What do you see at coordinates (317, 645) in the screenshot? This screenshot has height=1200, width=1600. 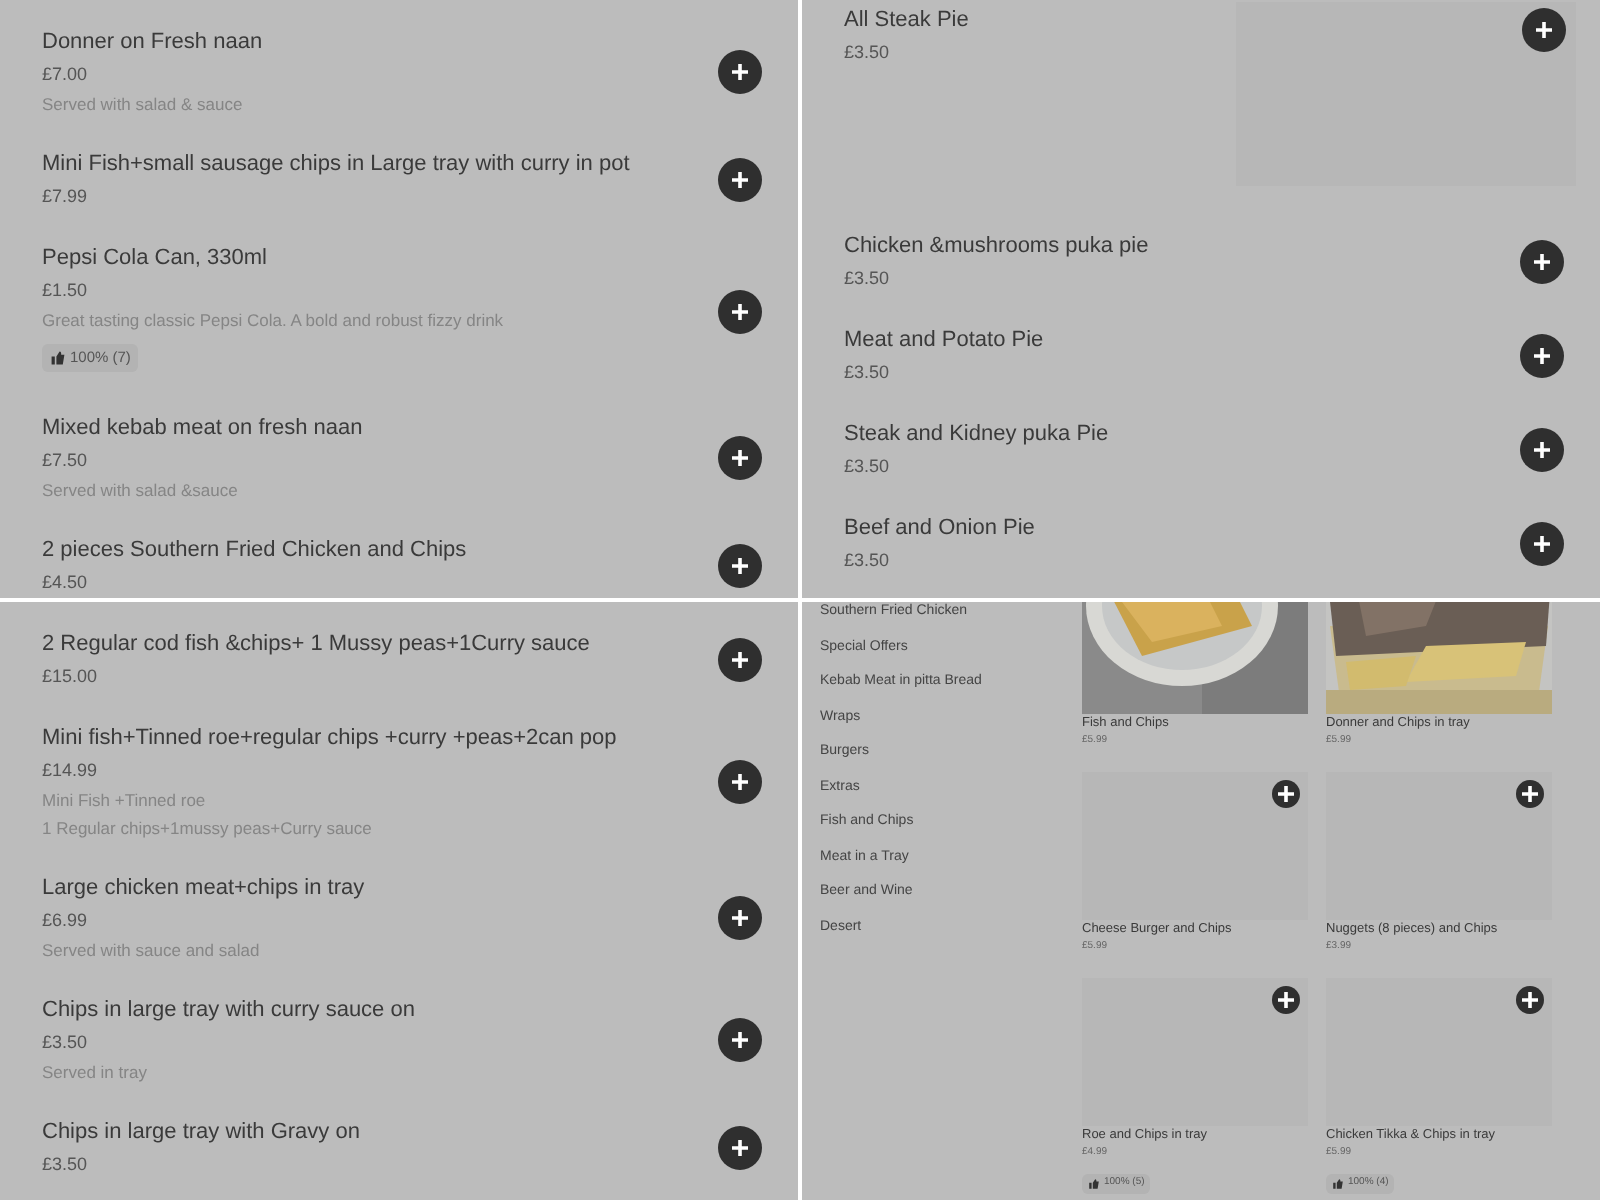 I see `item-name: 2 Regular cod fish &chips+ 1 Mussy peas+1Curry sauce` at bounding box center [317, 645].